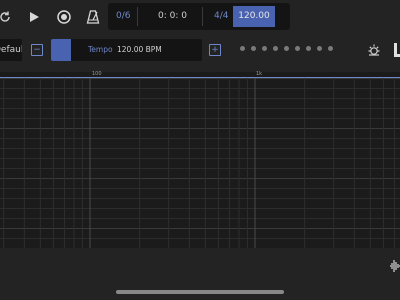  I want to click on plus-button: +, so click(215, 50).